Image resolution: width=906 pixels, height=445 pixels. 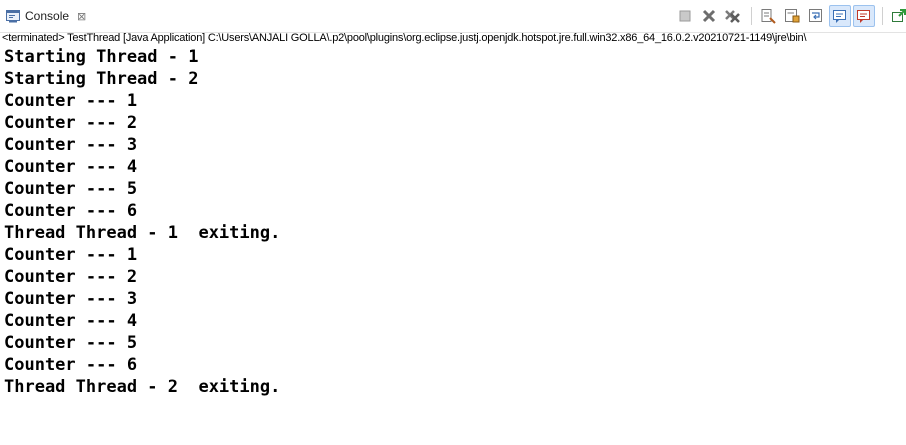 I want to click on console-line: Thread Thread - 2 exiting., so click(x=142, y=387).